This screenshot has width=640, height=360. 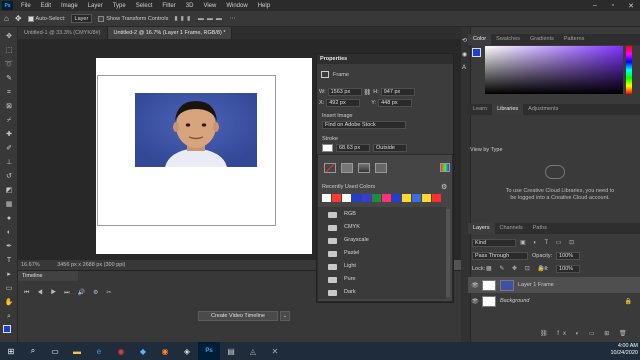 I want to click on gradient-mode-icon, so click(x=364, y=168).